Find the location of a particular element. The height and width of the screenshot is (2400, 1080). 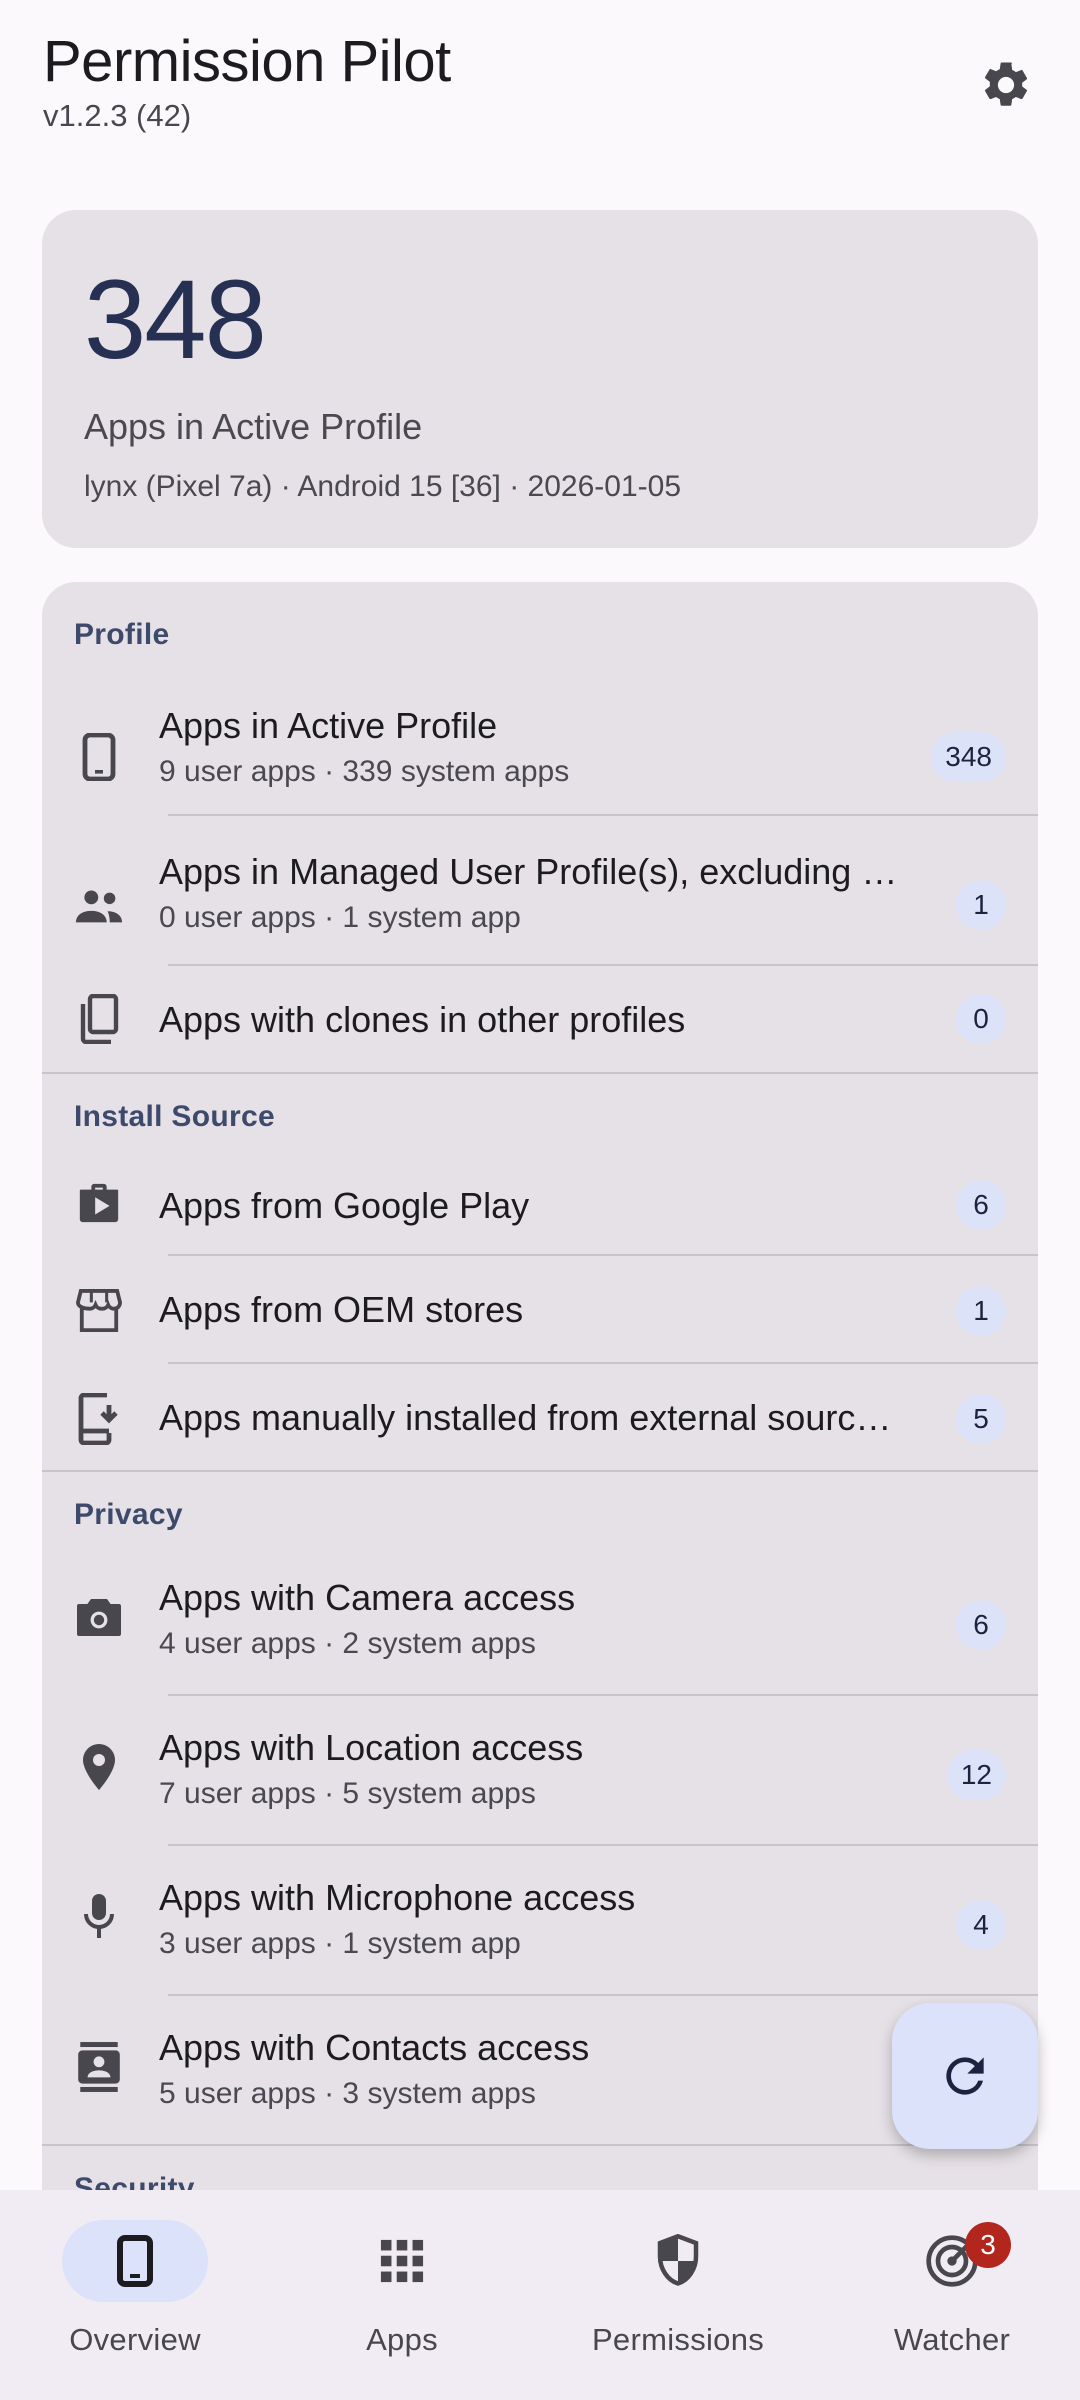

gear-icon is located at coordinates (1006, 84).